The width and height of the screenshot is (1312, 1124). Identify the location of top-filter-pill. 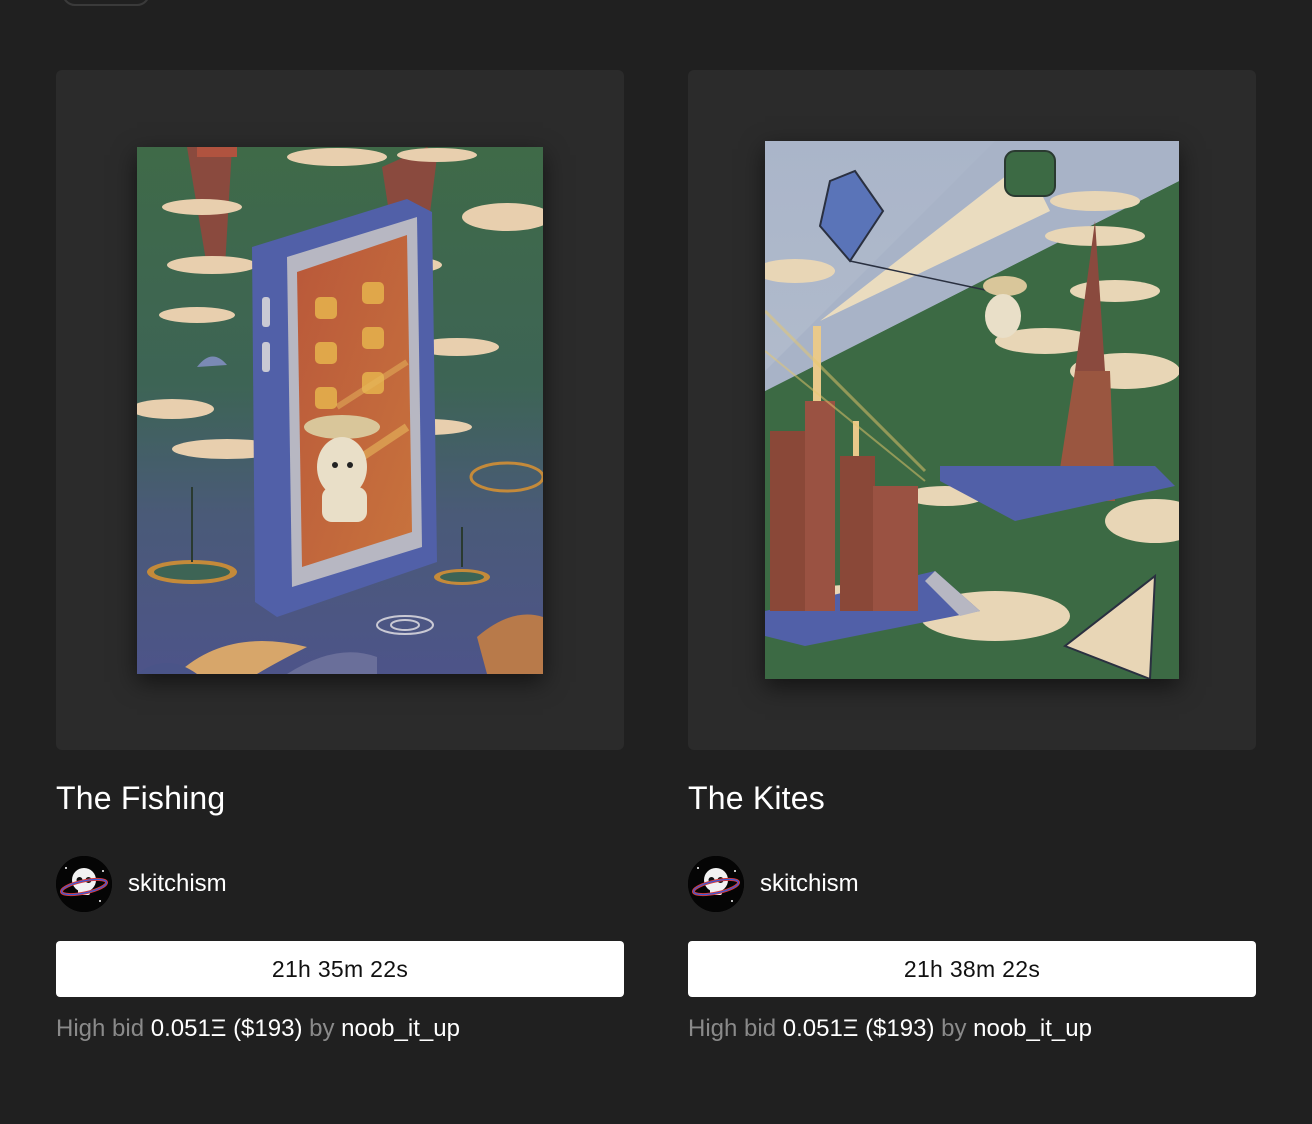
(106, 3).